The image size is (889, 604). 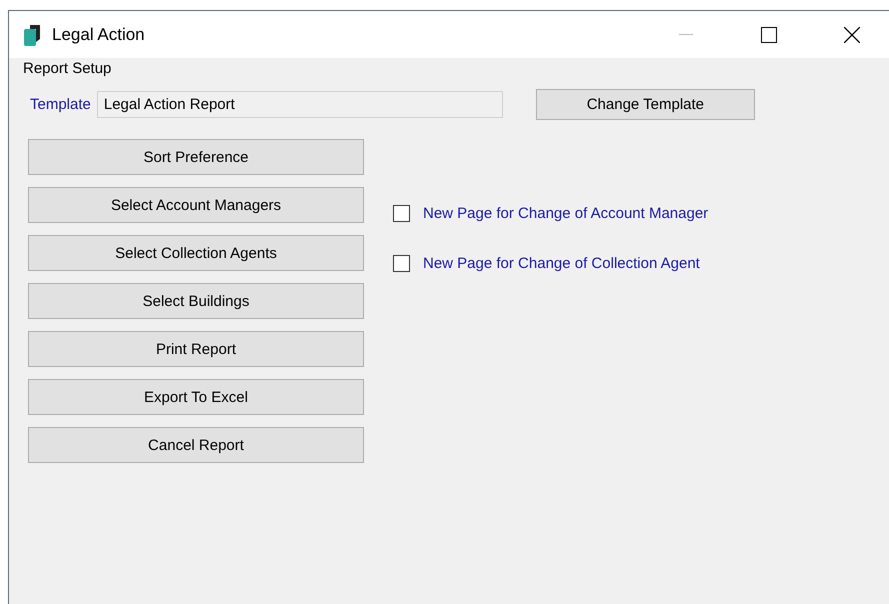 I want to click on maximize-icon, so click(x=769, y=34).